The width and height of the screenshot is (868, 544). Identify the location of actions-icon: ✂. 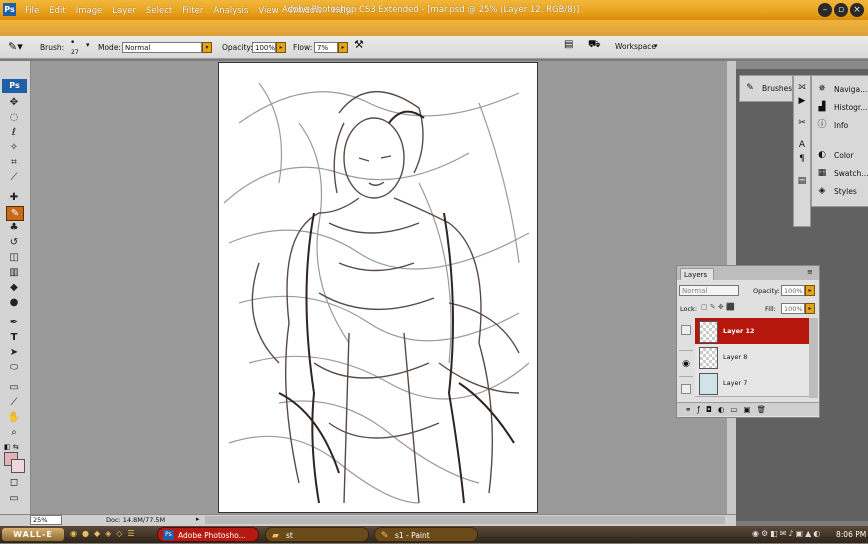
(802, 123).